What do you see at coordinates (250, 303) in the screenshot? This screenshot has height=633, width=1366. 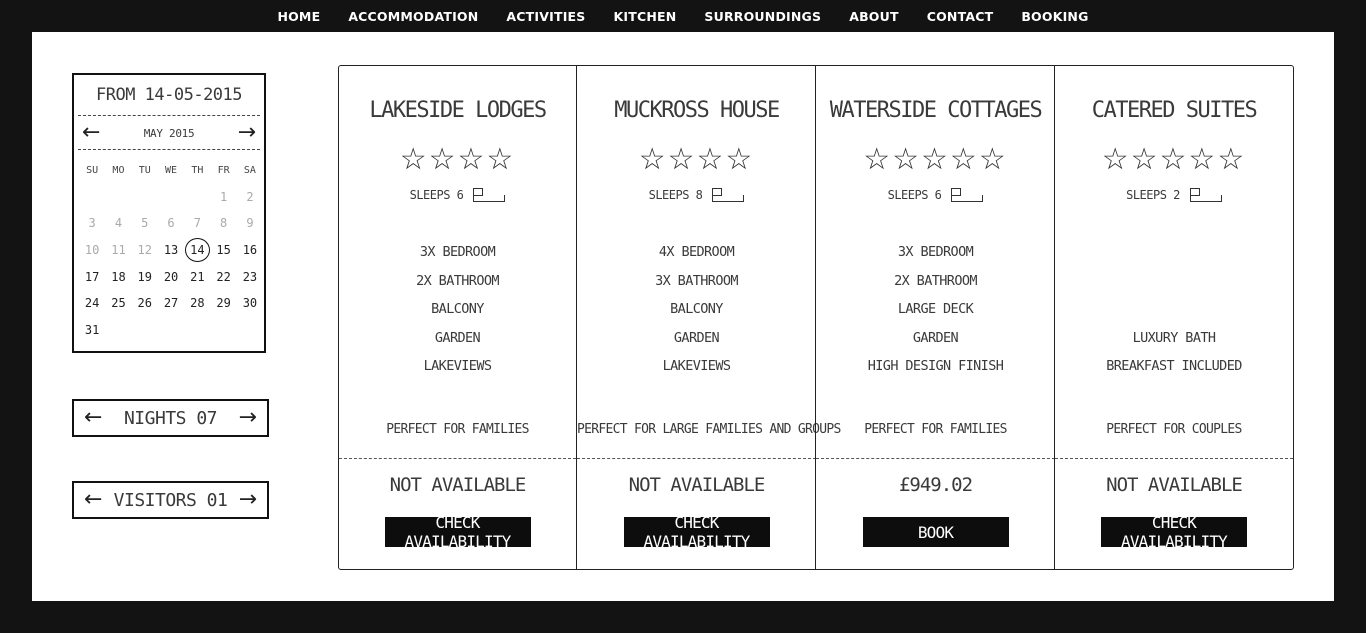 I see `calendar-day: 30` at bounding box center [250, 303].